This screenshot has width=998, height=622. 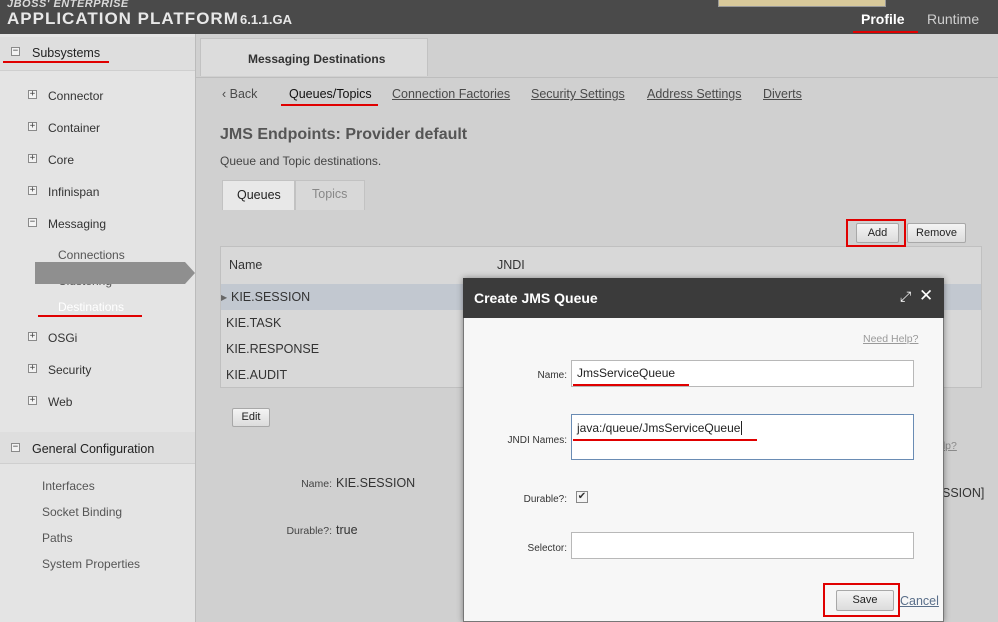 What do you see at coordinates (270, 297) in the screenshot?
I see `table-row: KIE.SESSION` at bounding box center [270, 297].